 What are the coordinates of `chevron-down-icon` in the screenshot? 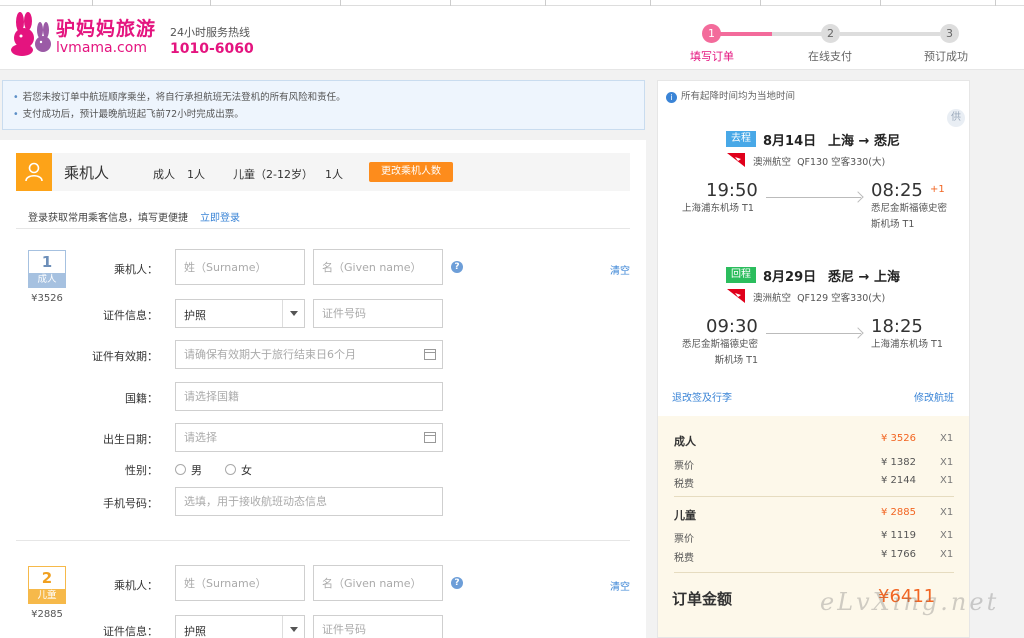 It's located at (293, 627).